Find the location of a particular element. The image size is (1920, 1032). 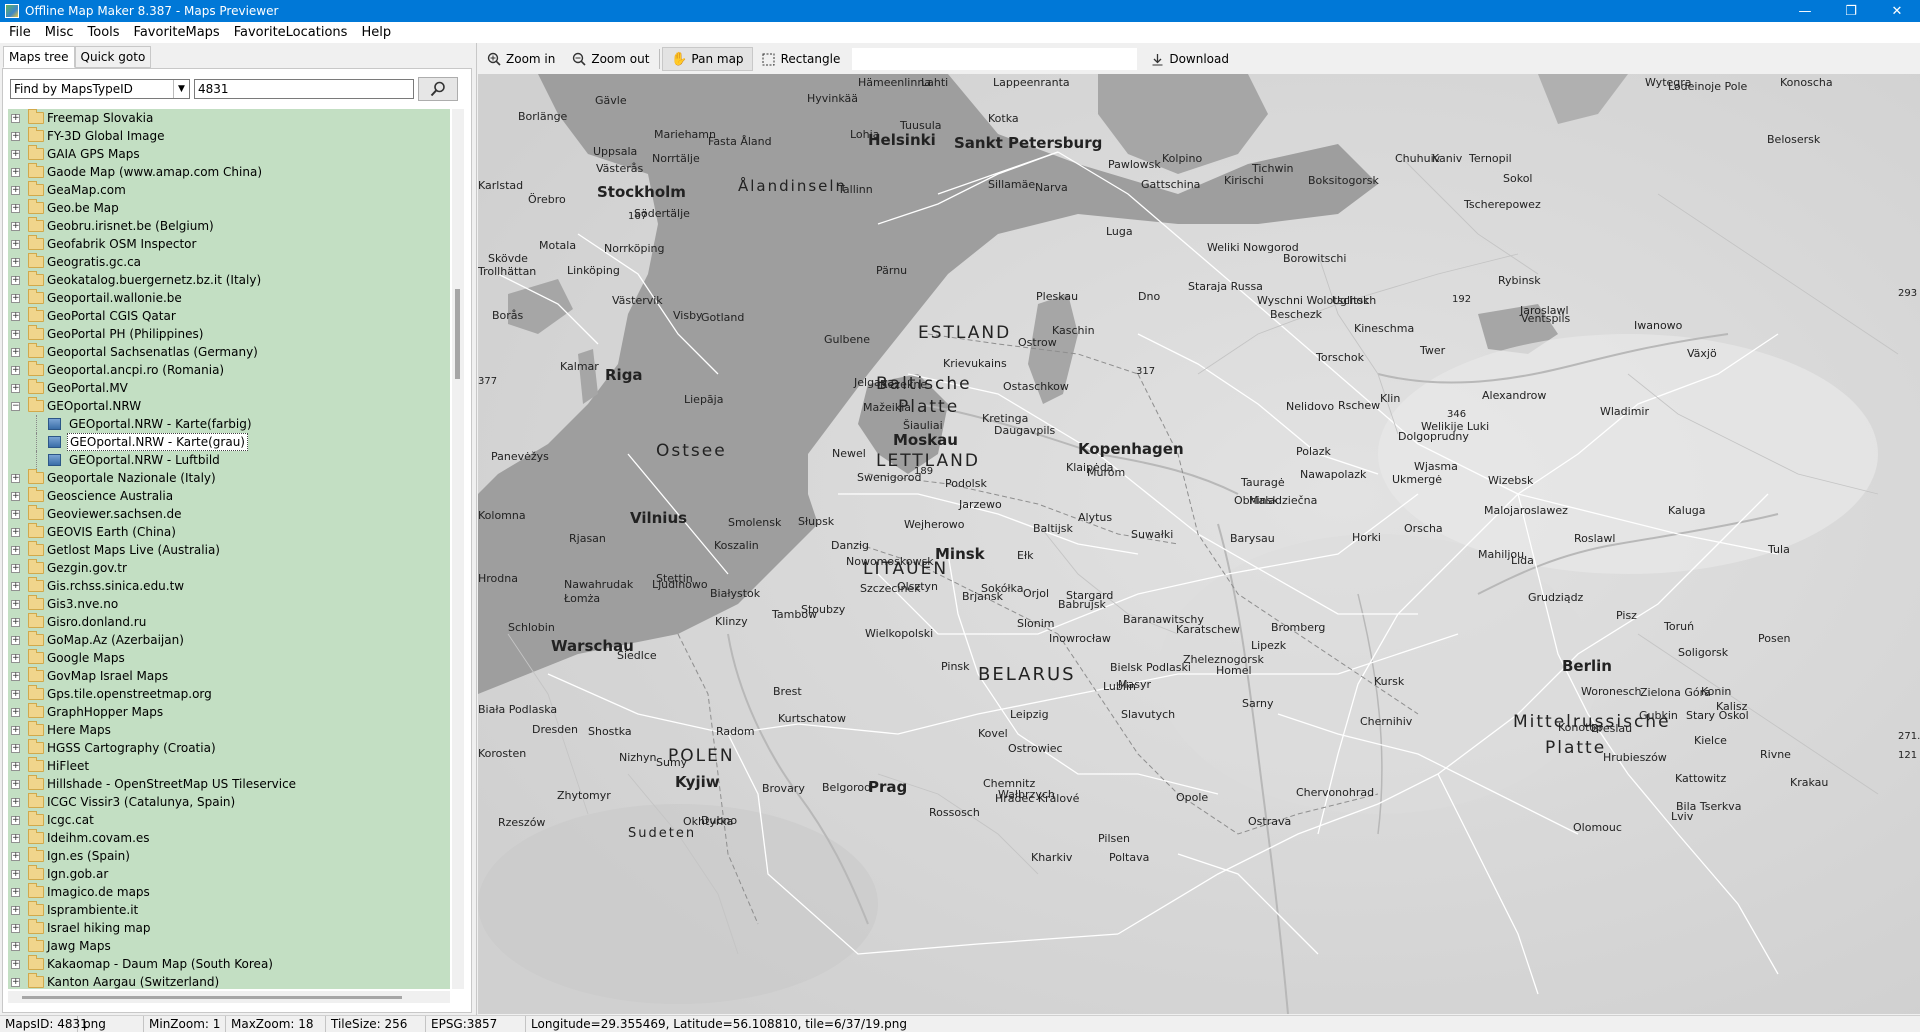

tree-folder-item: + Geoscience Australia is located at coordinates (229, 496).